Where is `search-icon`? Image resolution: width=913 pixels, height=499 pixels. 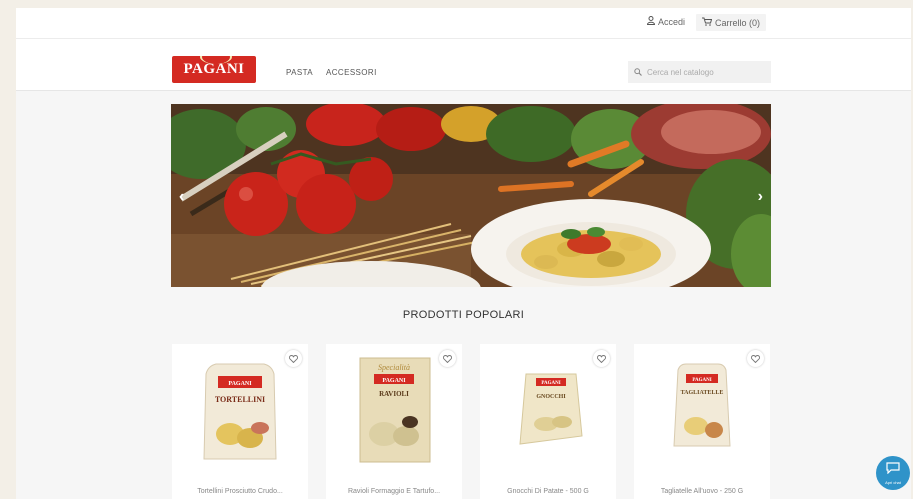
search-icon is located at coordinates (638, 72).